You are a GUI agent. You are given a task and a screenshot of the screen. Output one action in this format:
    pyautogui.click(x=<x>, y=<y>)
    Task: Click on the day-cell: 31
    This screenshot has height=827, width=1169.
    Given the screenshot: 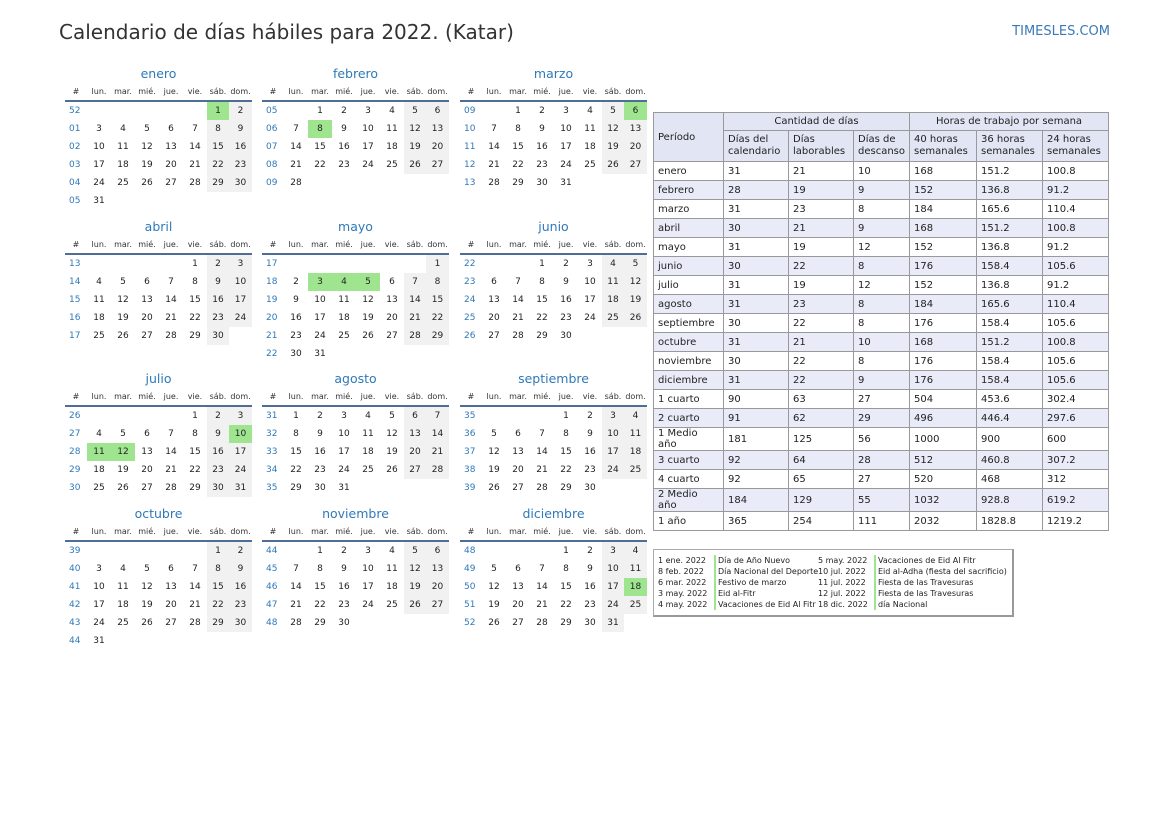 What is the action you would take?
    pyautogui.click(x=240, y=488)
    